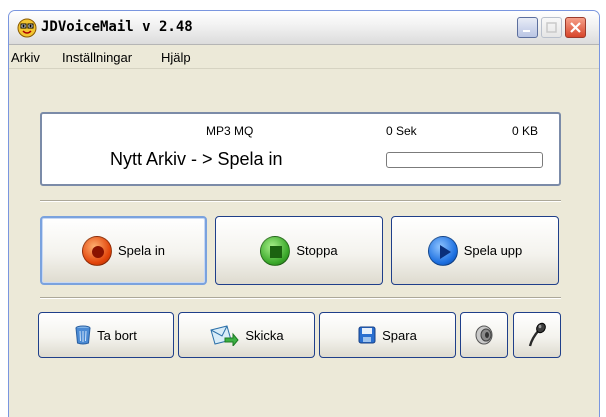  I want to click on save-icon, so click(367, 335).